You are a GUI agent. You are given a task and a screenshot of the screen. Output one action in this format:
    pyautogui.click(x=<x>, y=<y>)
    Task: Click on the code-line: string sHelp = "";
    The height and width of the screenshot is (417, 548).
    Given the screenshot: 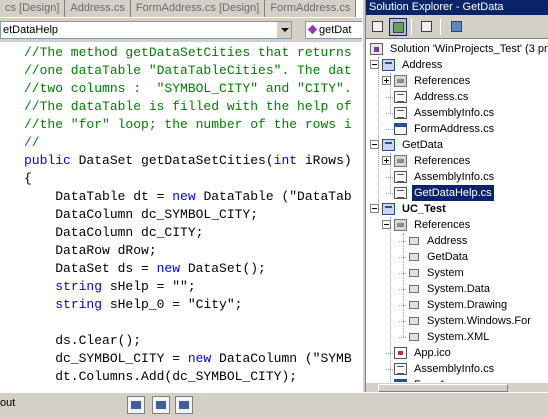 What is the action you would take?
    pyautogui.click(x=188, y=287)
    